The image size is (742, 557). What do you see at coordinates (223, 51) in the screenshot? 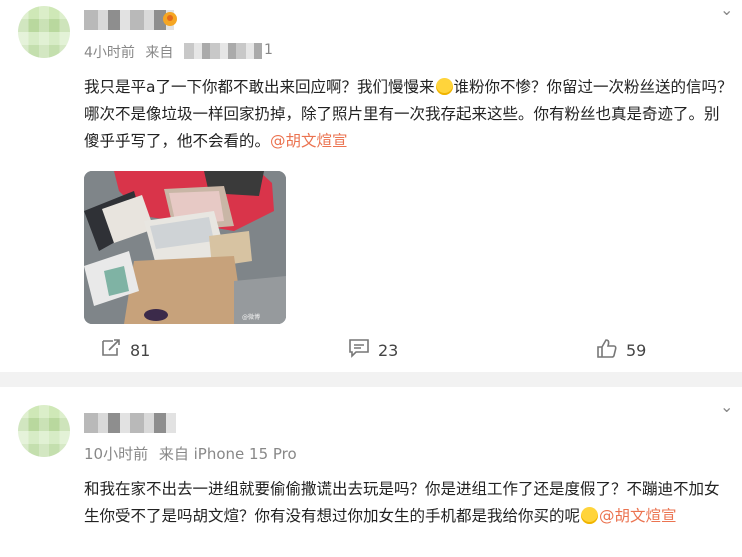
I see `post-source-blurred` at bounding box center [223, 51].